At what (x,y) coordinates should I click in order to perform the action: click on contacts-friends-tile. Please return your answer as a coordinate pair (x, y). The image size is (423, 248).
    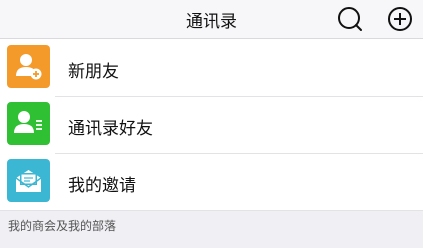
    Looking at the image, I should click on (28, 123).